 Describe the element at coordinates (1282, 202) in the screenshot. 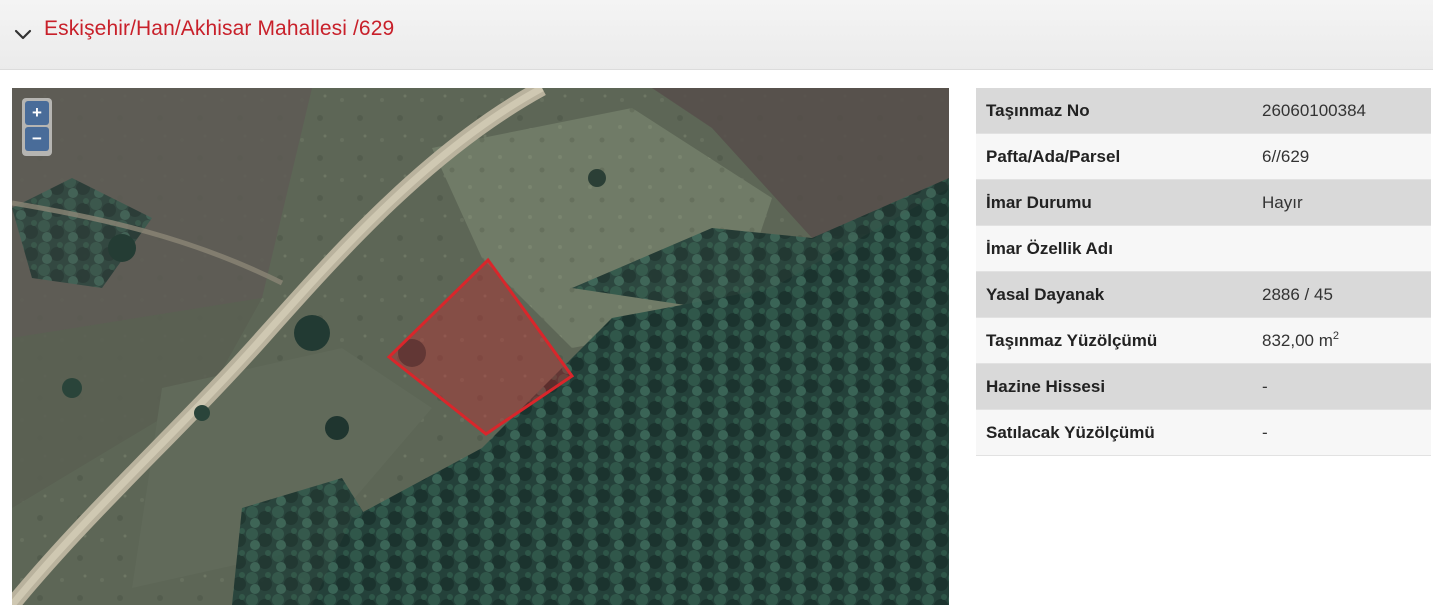

I see `row-value: Hayır` at that location.